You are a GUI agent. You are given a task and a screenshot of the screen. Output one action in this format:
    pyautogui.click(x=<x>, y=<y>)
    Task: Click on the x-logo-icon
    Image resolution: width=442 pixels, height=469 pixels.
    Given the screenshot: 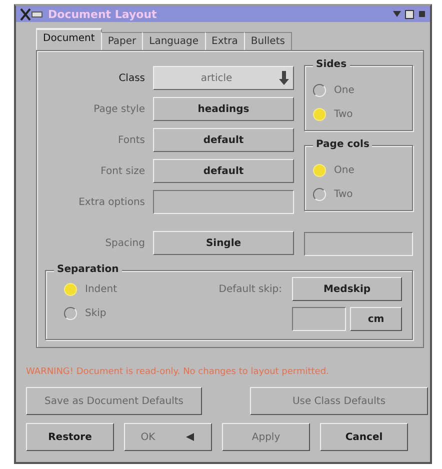 What is the action you would take?
    pyautogui.click(x=32, y=14)
    